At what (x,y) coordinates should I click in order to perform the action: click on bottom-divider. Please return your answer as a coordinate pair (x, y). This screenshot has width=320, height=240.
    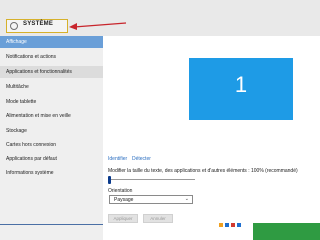
    Looking at the image, I should click on (51, 224).